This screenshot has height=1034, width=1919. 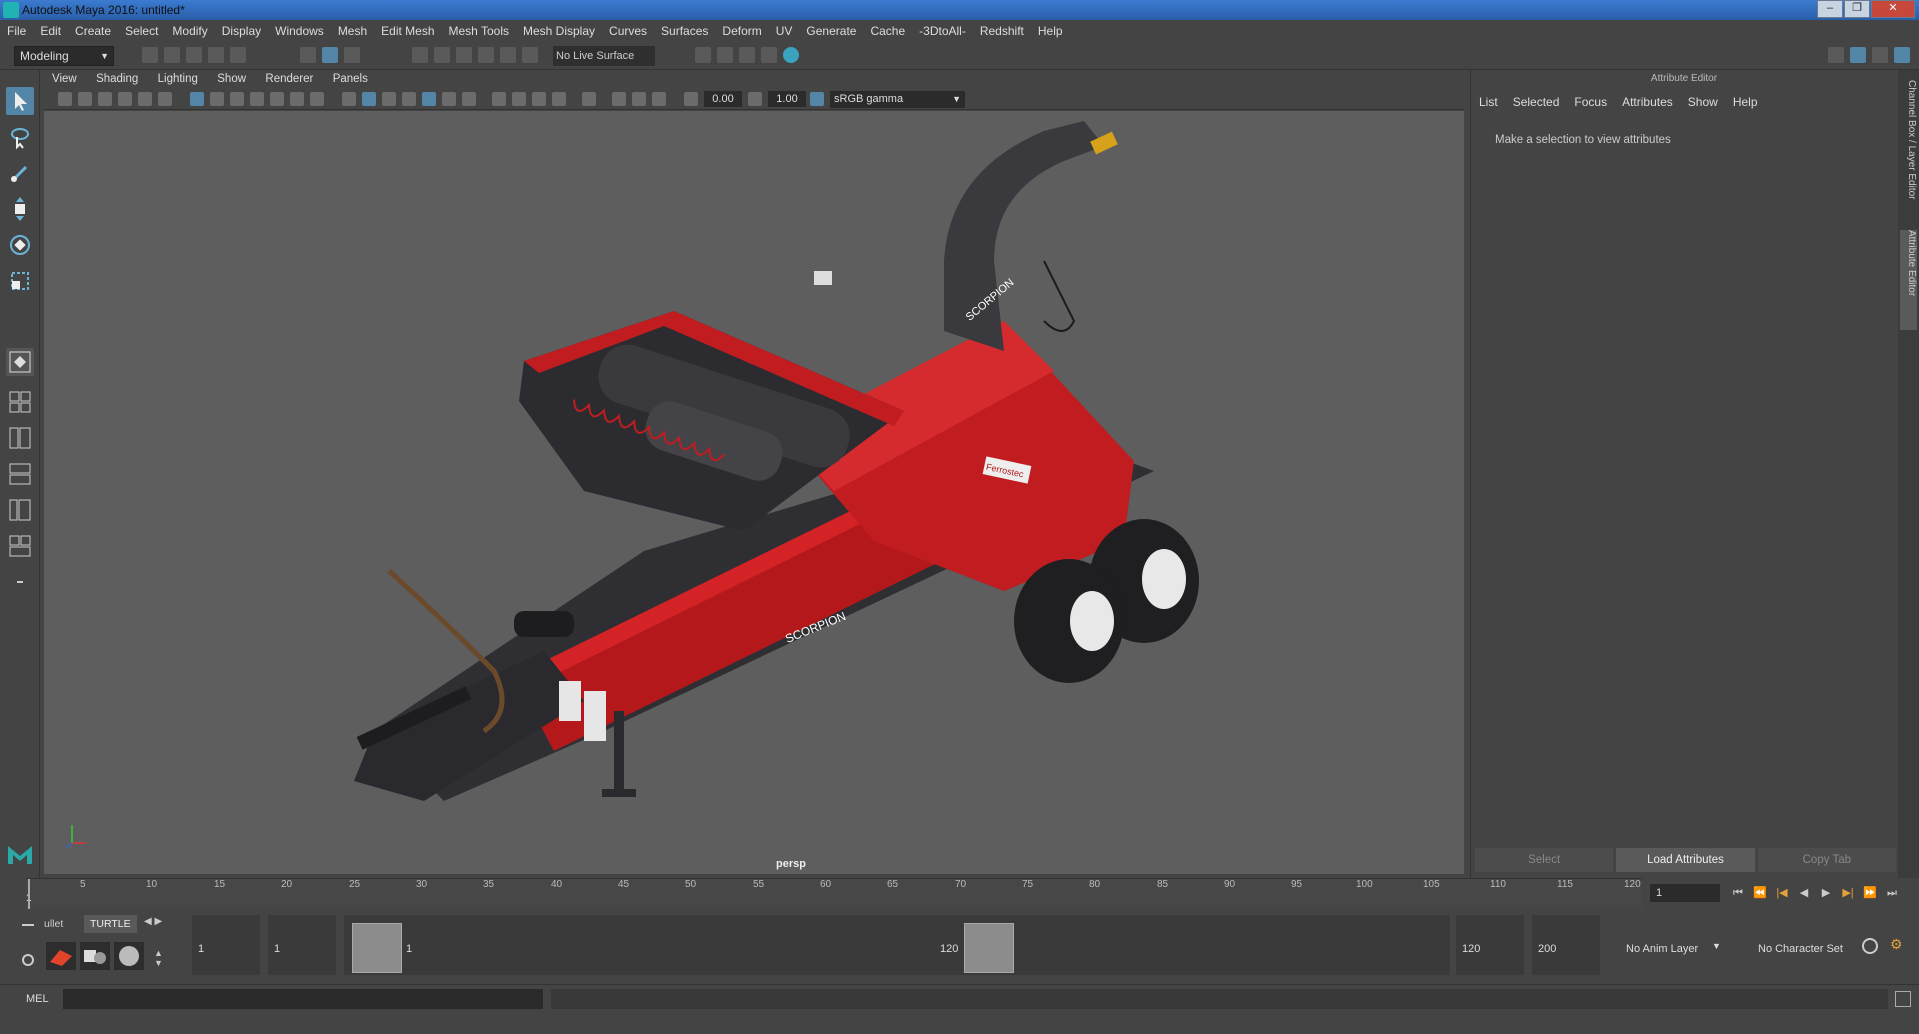 I want to click on menu-generate: Generate, so click(x=831, y=31).